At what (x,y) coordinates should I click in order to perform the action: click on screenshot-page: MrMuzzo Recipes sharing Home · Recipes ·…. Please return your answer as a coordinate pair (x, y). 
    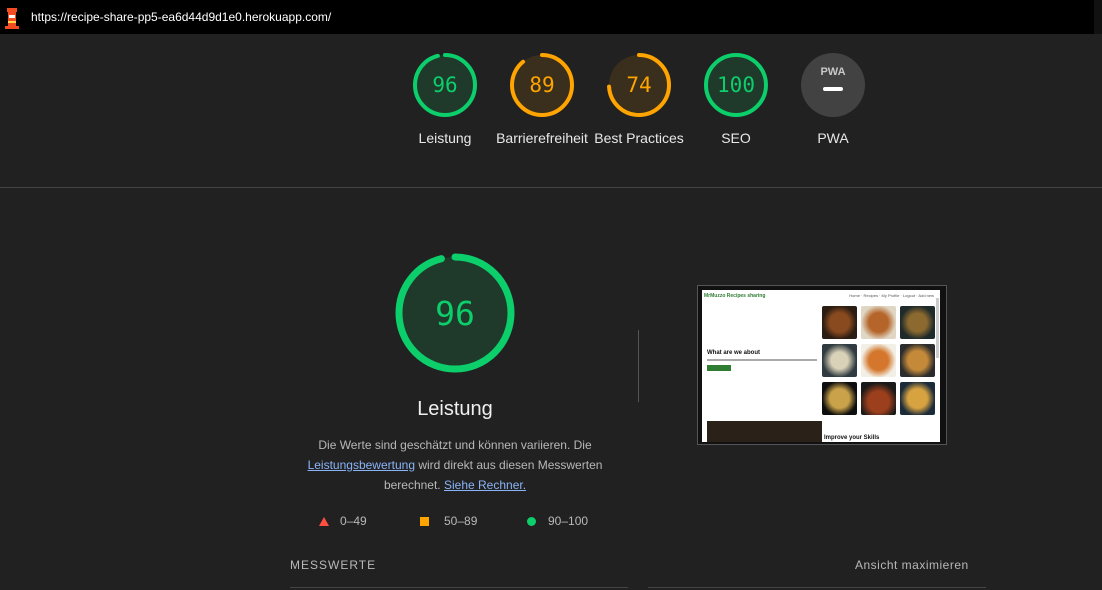
    Looking at the image, I should click on (821, 366).